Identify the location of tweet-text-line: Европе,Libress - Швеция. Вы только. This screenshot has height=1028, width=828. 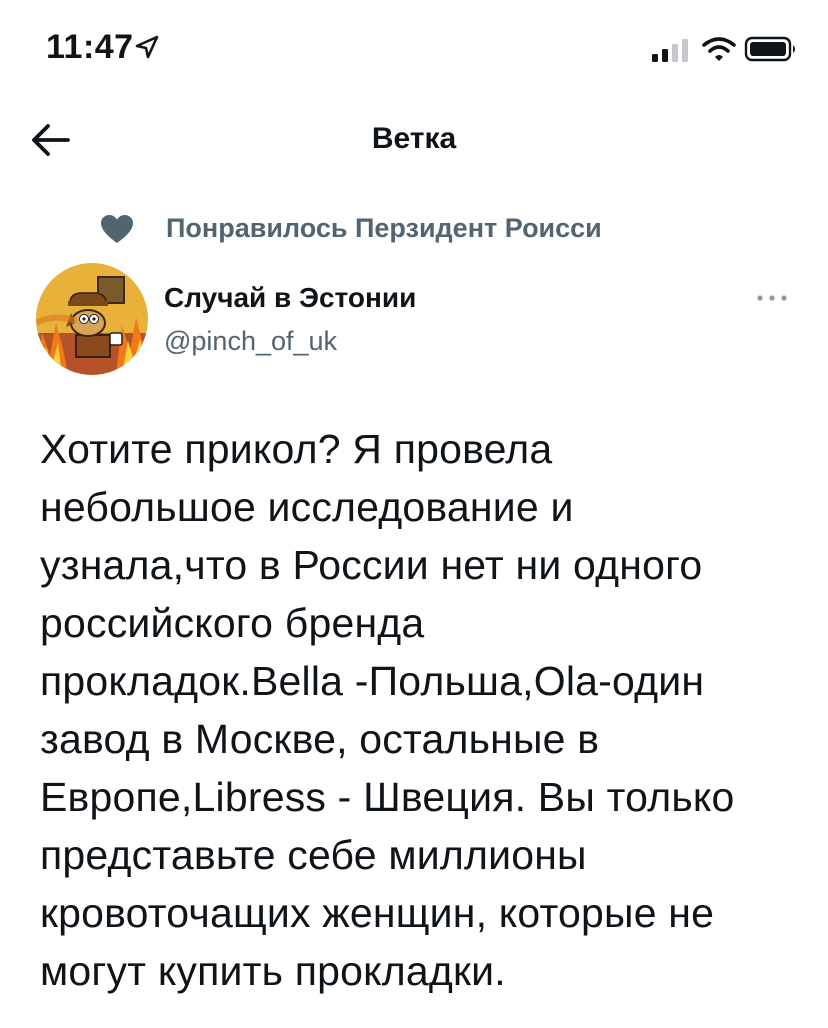
(387, 797).